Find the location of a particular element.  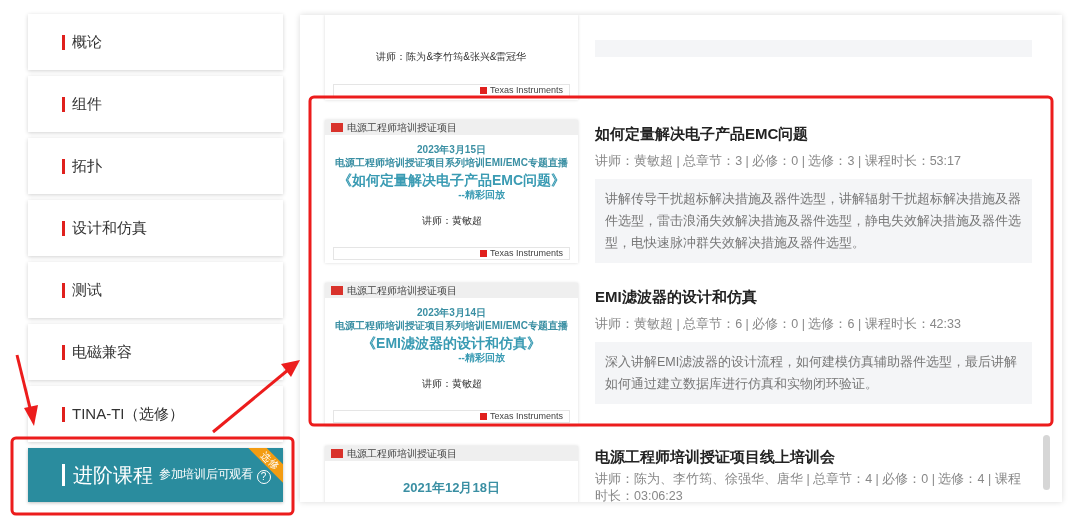

course-meta: 讲师：黄敏超 | 总章节：3 | 必修：0 | 选修：3 | 课程时长：53:17 is located at coordinates (778, 161).